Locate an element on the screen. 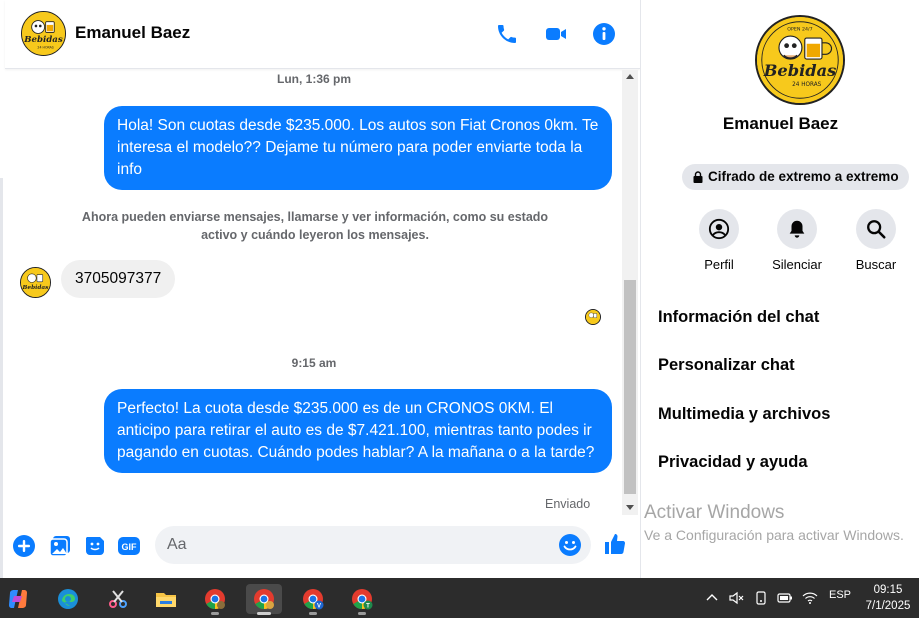 This screenshot has width=919, height=618. chrome-icon-active is located at coordinates (264, 599).